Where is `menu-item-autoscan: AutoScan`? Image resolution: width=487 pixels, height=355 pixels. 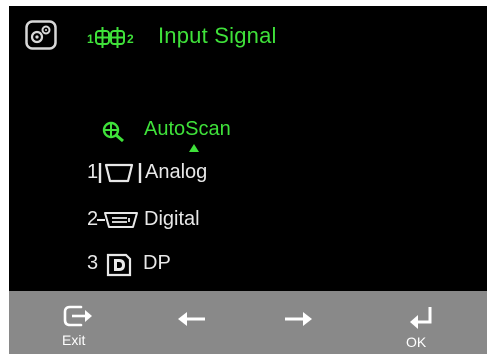
menu-item-autoscan: AutoScan is located at coordinates (191, 131).